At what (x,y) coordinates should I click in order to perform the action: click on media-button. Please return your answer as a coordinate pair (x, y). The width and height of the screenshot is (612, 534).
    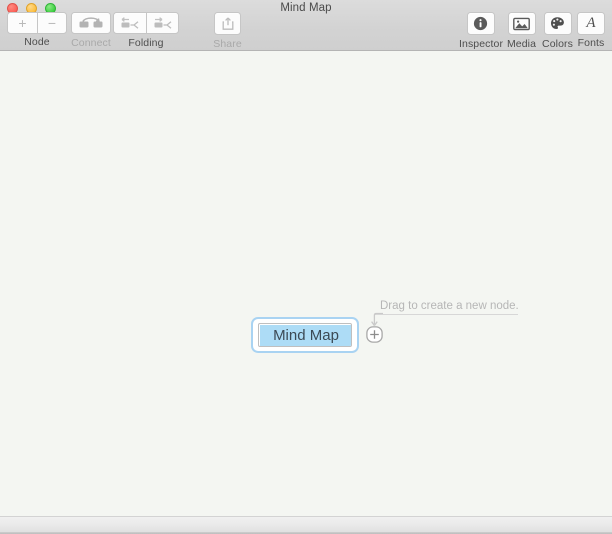
    Looking at the image, I should click on (521, 23).